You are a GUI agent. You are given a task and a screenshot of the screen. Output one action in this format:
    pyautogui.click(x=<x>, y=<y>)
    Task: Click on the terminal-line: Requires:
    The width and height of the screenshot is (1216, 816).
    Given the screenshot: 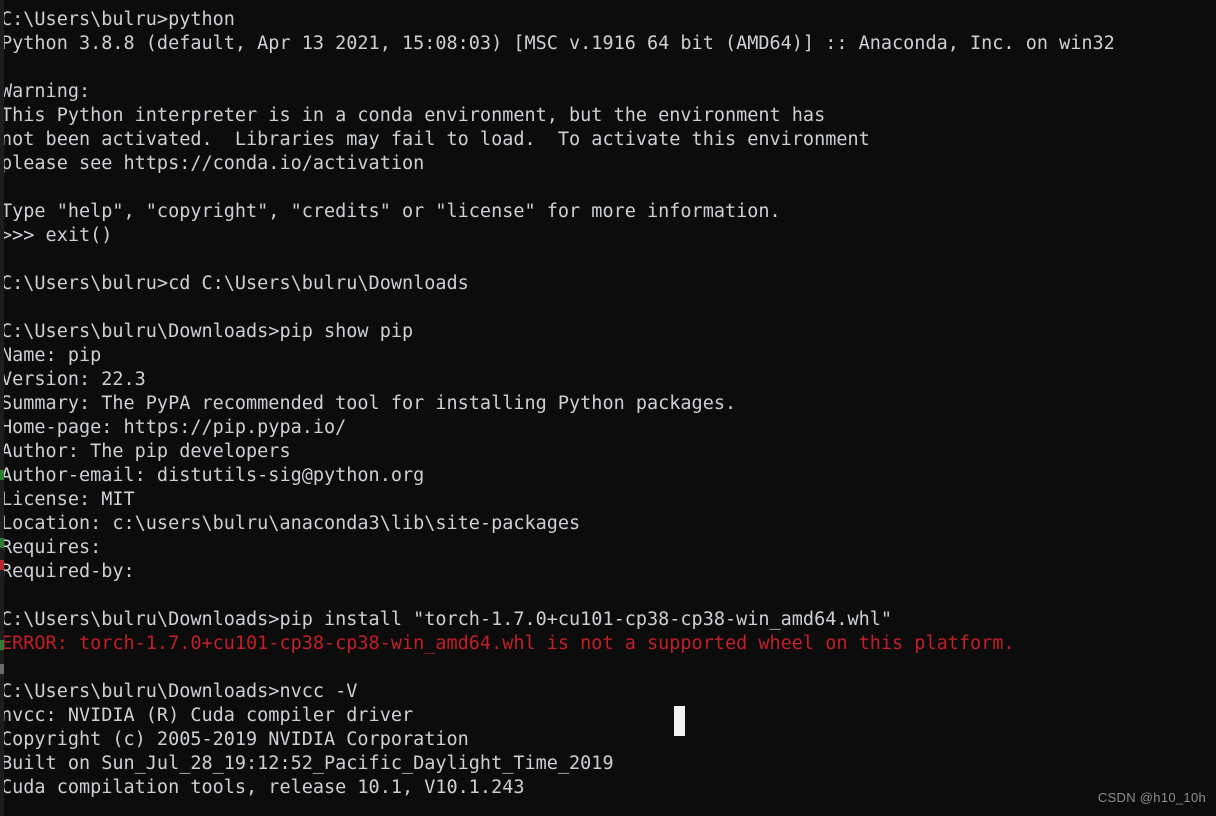 What is the action you would take?
    pyautogui.click(x=51, y=547)
    